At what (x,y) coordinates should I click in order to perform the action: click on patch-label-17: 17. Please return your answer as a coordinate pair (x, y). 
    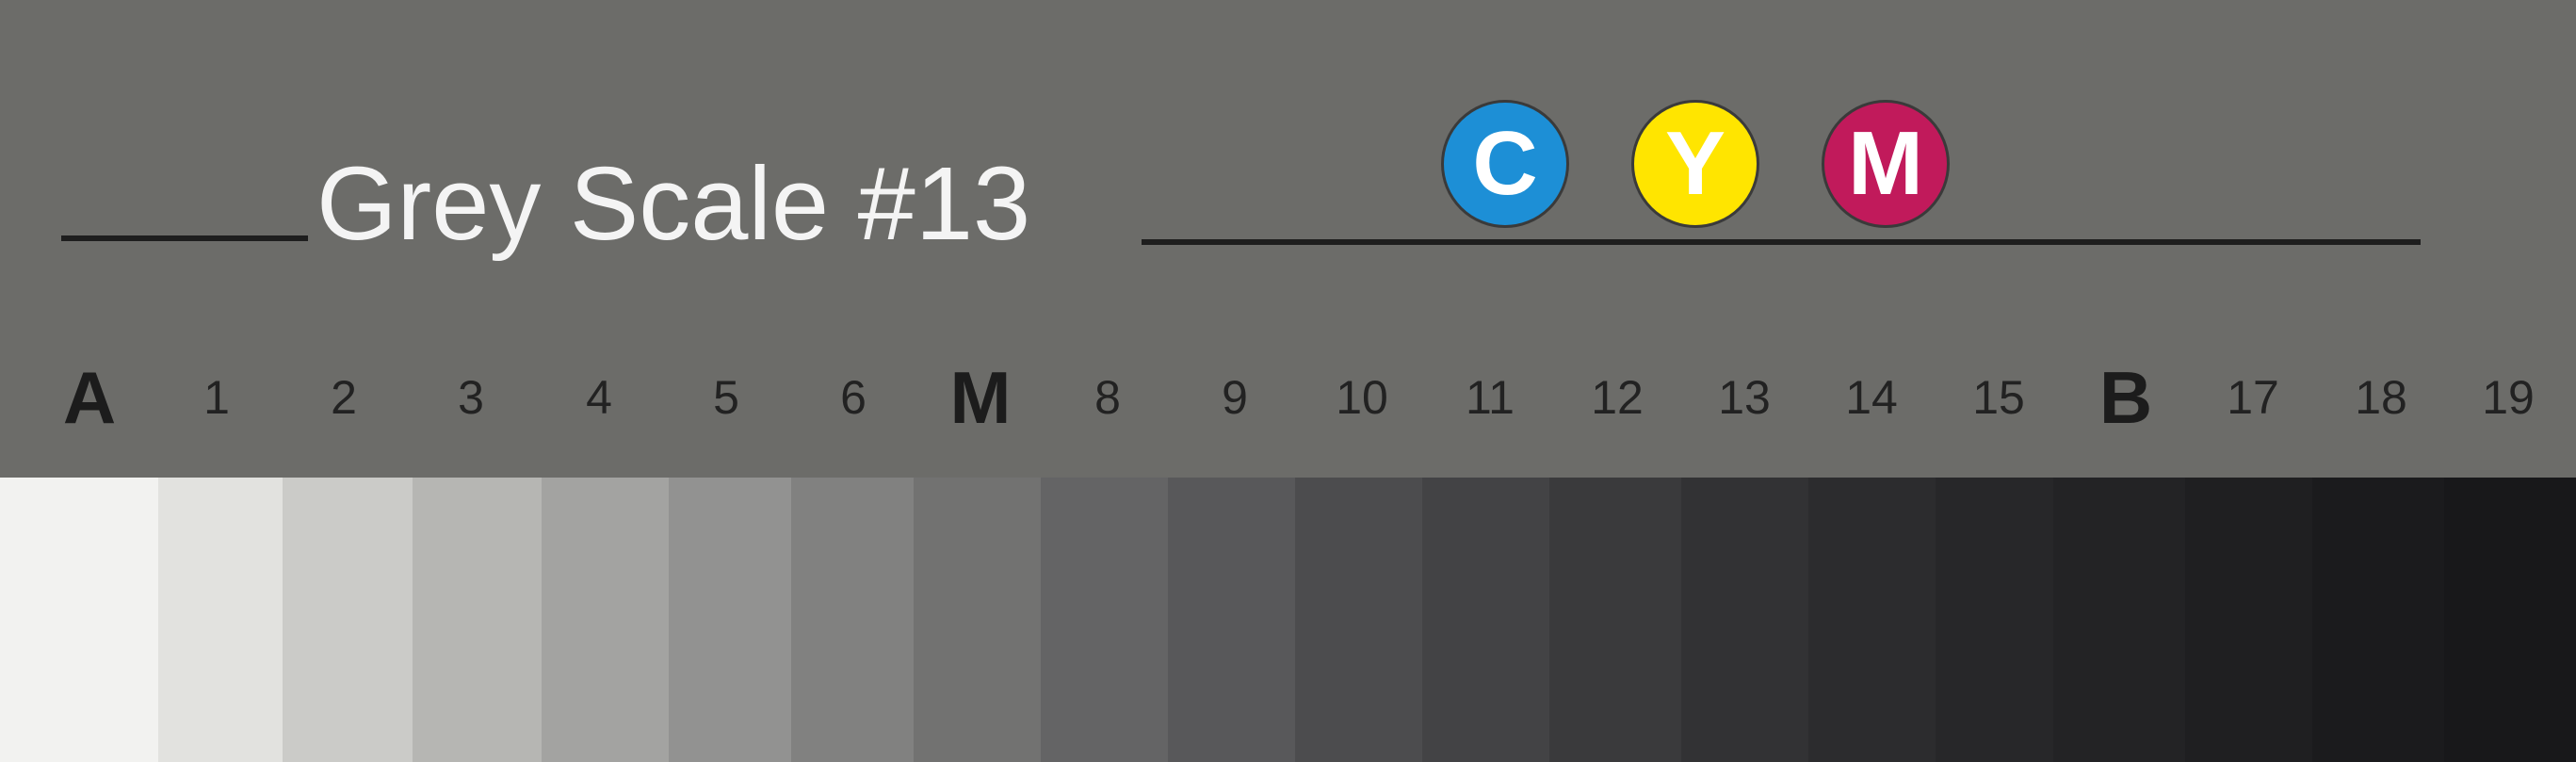
    Looking at the image, I should click on (2253, 397).